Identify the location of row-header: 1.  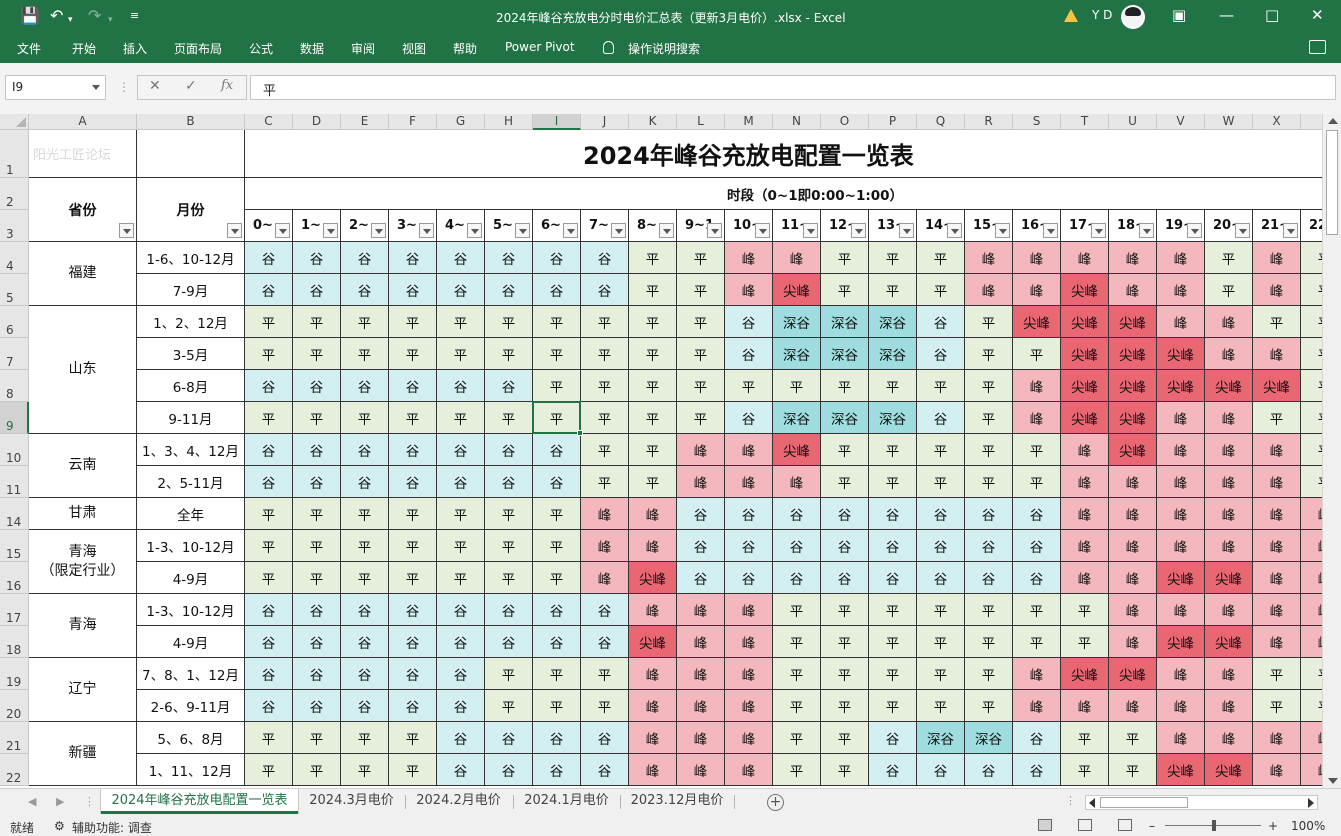
(14, 154).